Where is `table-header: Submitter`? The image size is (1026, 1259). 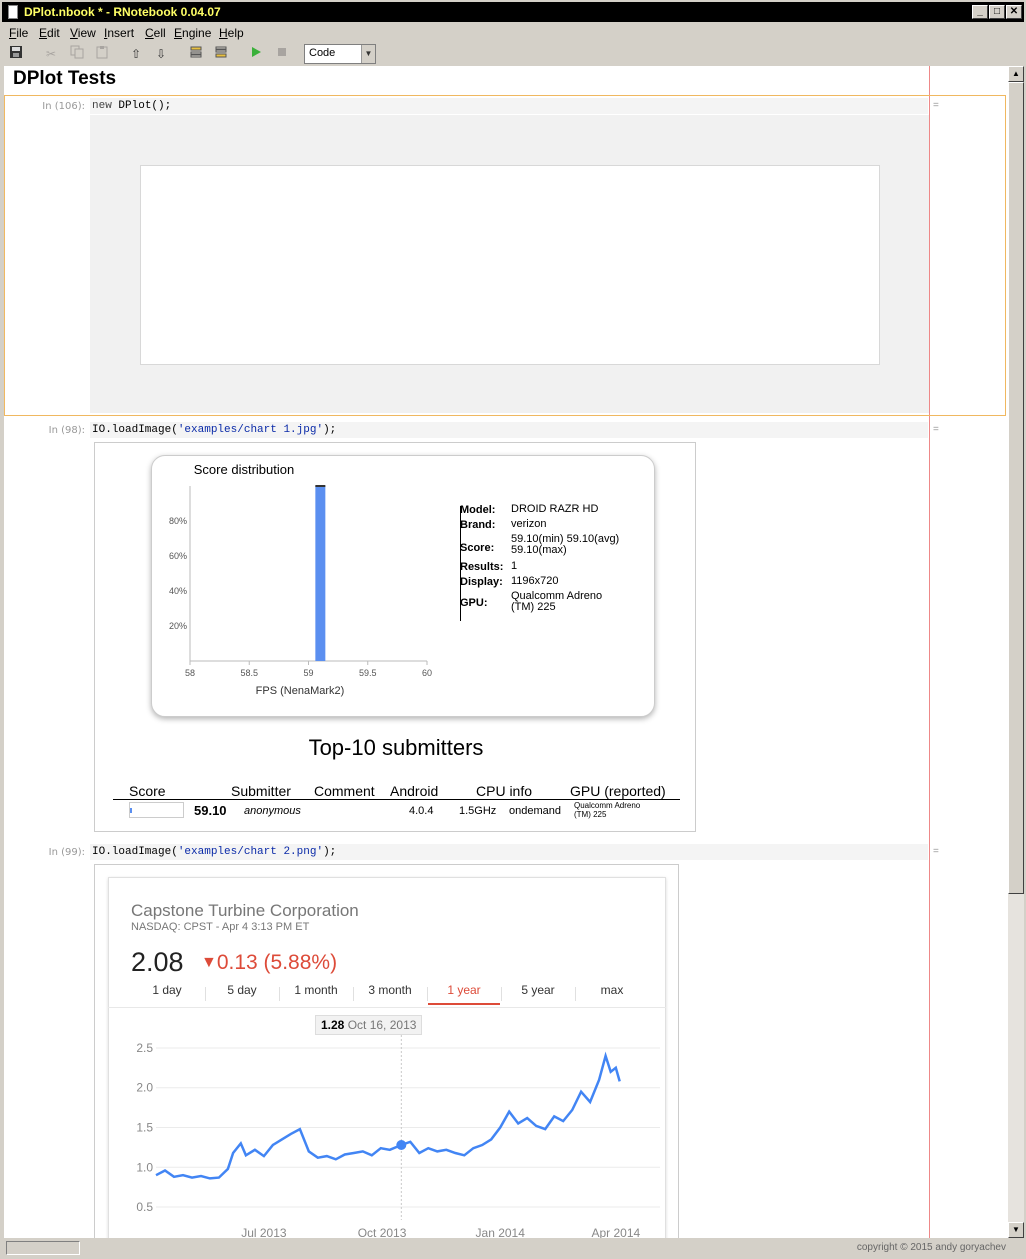
table-header: Submitter is located at coordinates (261, 791).